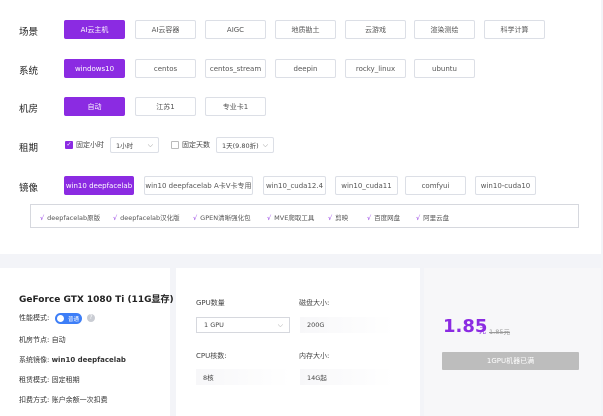 The width and height of the screenshot is (603, 416). What do you see at coordinates (165, 68) in the screenshot?
I see `os-option-centos: centos` at bounding box center [165, 68].